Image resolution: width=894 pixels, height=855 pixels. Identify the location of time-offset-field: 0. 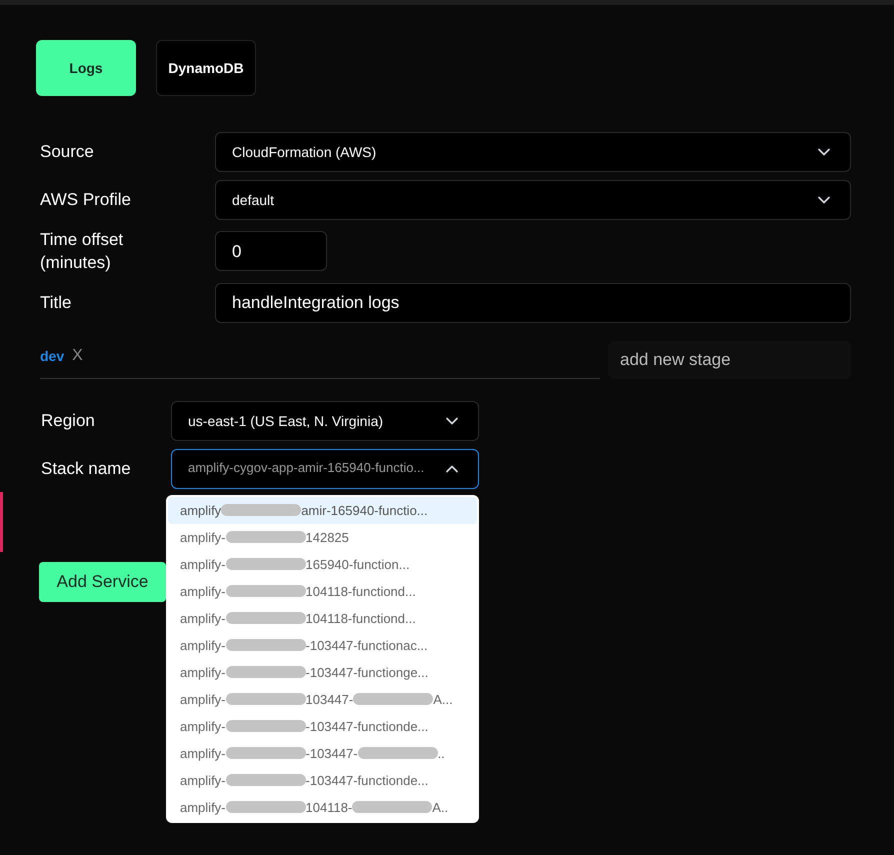
(271, 251).